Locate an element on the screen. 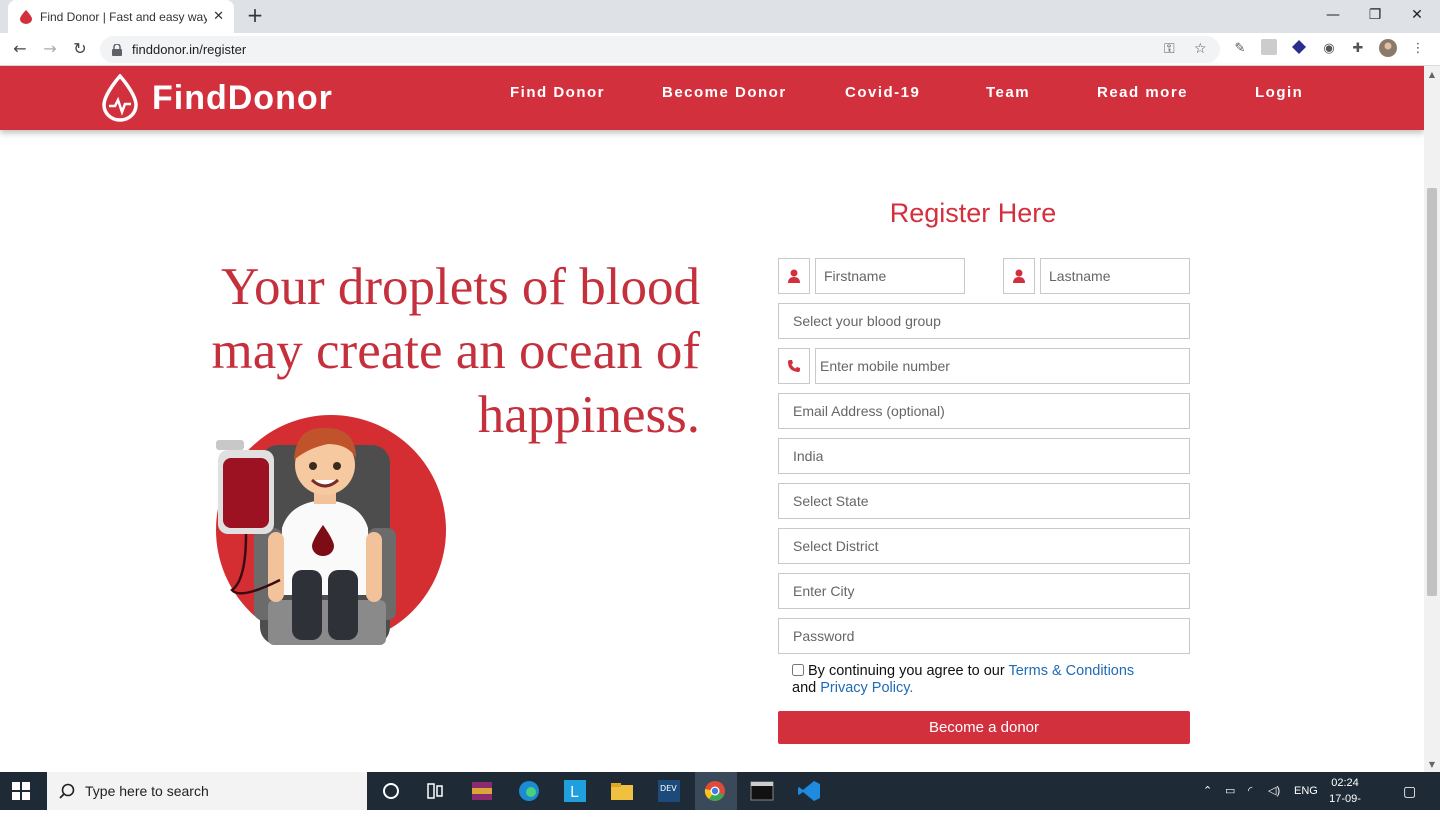  chrome-icon is located at coordinates (715, 791).